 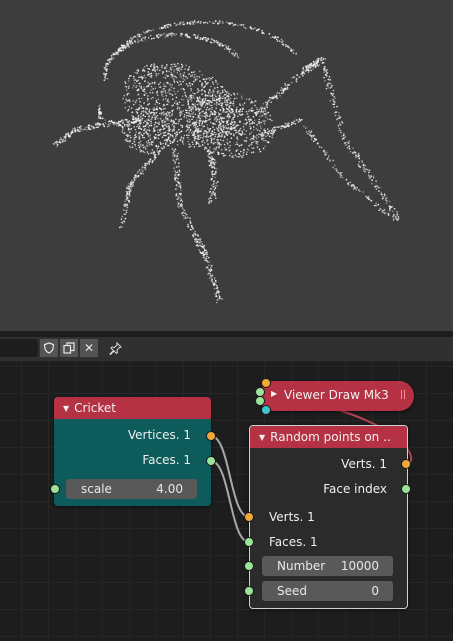 What do you see at coordinates (249, 591) in the screenshot?
I see `random-points-seed-socket` at bounding box center [249, 591].